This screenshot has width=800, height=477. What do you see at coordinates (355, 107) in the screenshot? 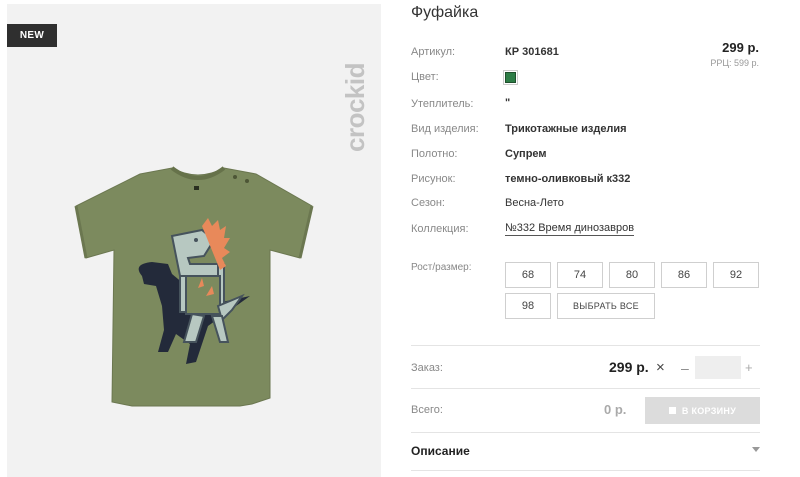
I see `brand-logo-text: crockid` at bounding box center [355, 107].